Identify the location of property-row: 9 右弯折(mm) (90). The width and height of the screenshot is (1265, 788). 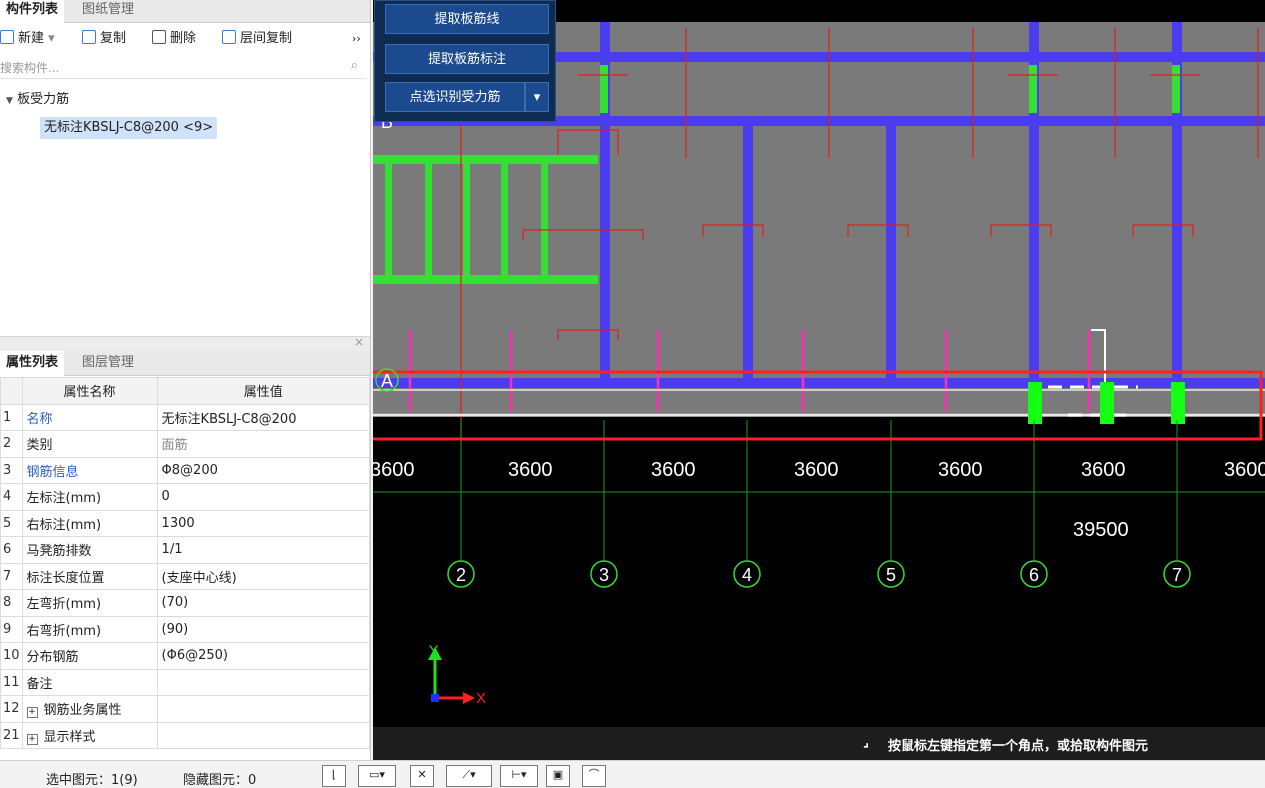
(185, 629).